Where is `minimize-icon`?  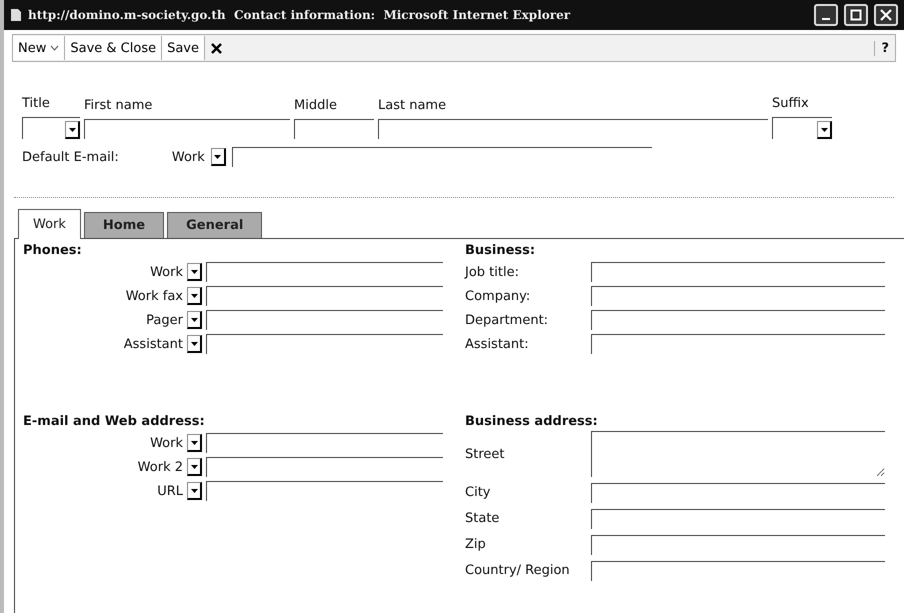
minimize-icon is located at coordinates (826, 19).